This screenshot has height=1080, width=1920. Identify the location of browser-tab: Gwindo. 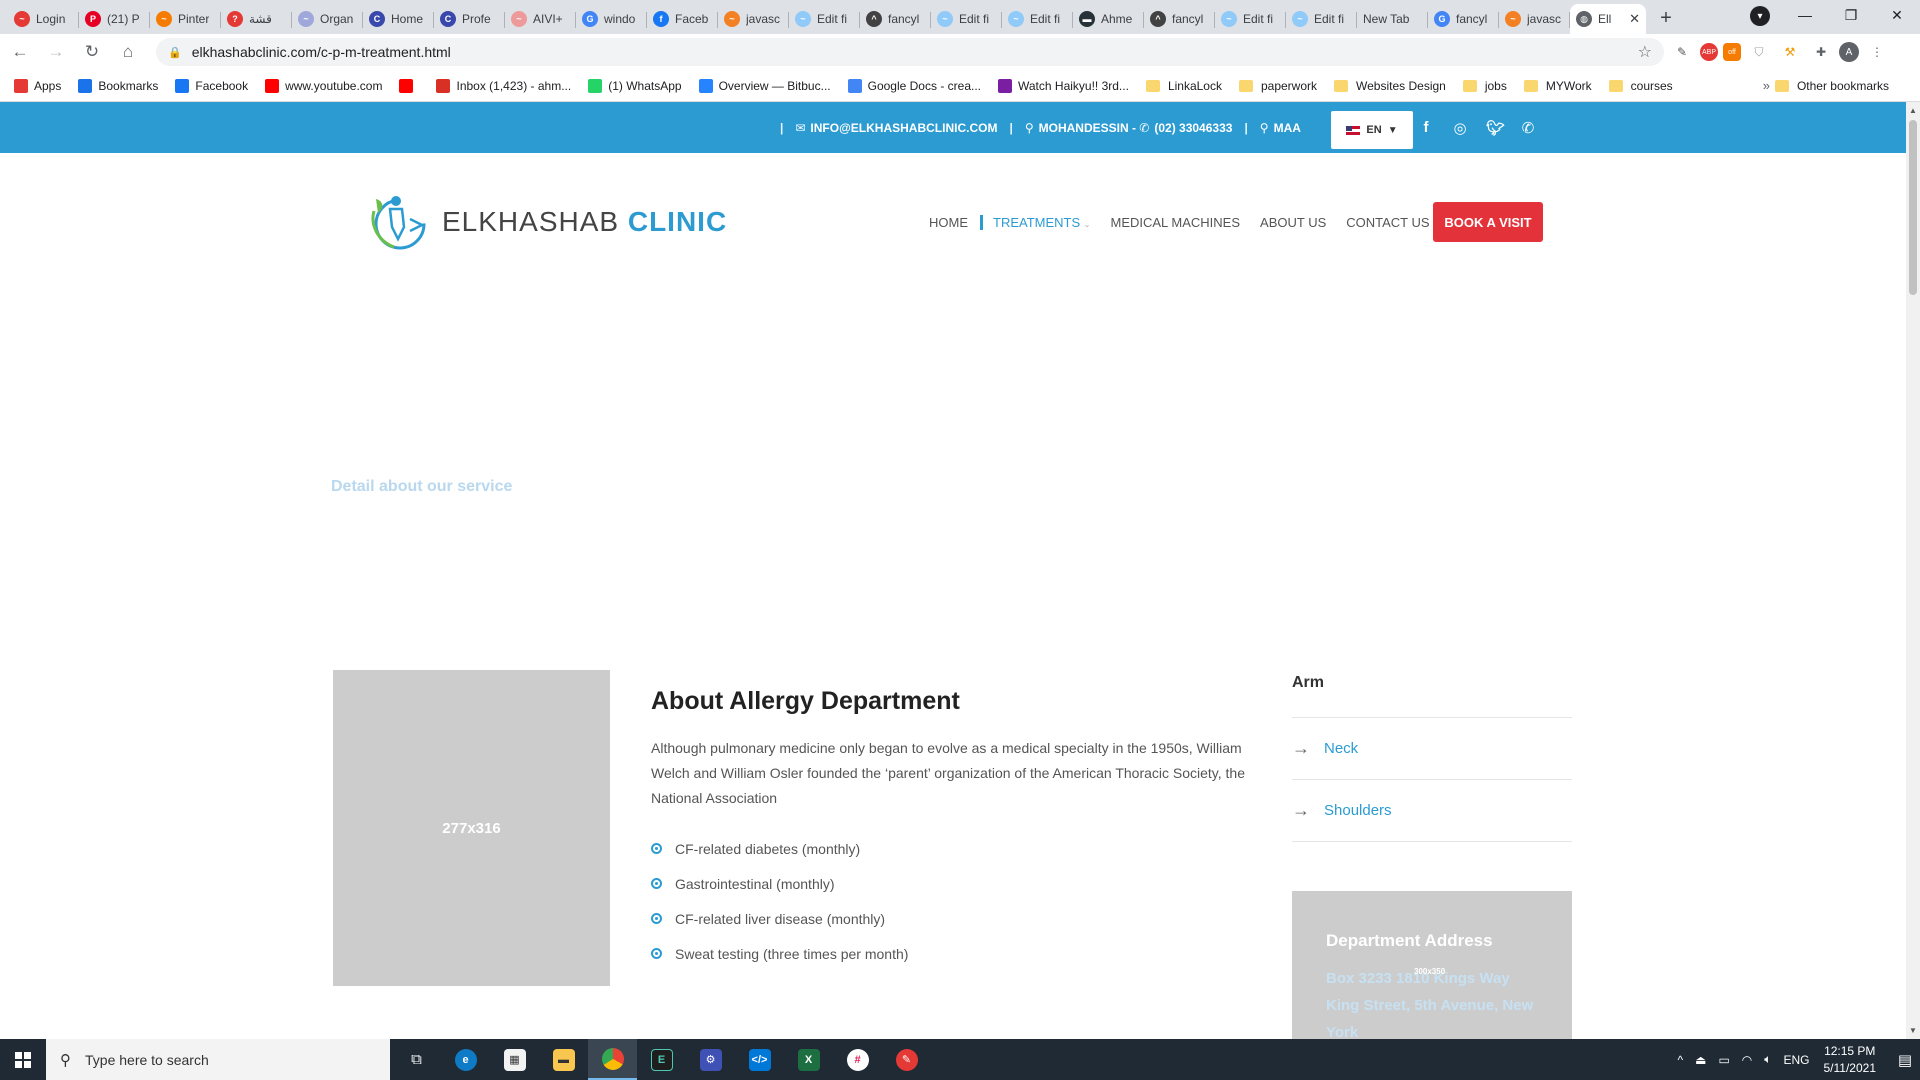
(611, 19).